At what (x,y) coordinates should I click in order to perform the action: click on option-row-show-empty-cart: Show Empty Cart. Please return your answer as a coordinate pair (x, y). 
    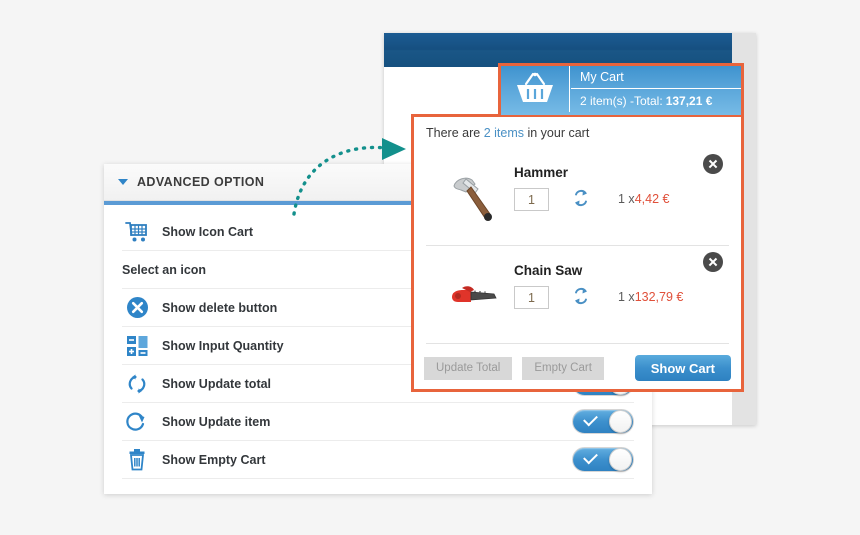
    Looking at the image, I should click on (378, 460).